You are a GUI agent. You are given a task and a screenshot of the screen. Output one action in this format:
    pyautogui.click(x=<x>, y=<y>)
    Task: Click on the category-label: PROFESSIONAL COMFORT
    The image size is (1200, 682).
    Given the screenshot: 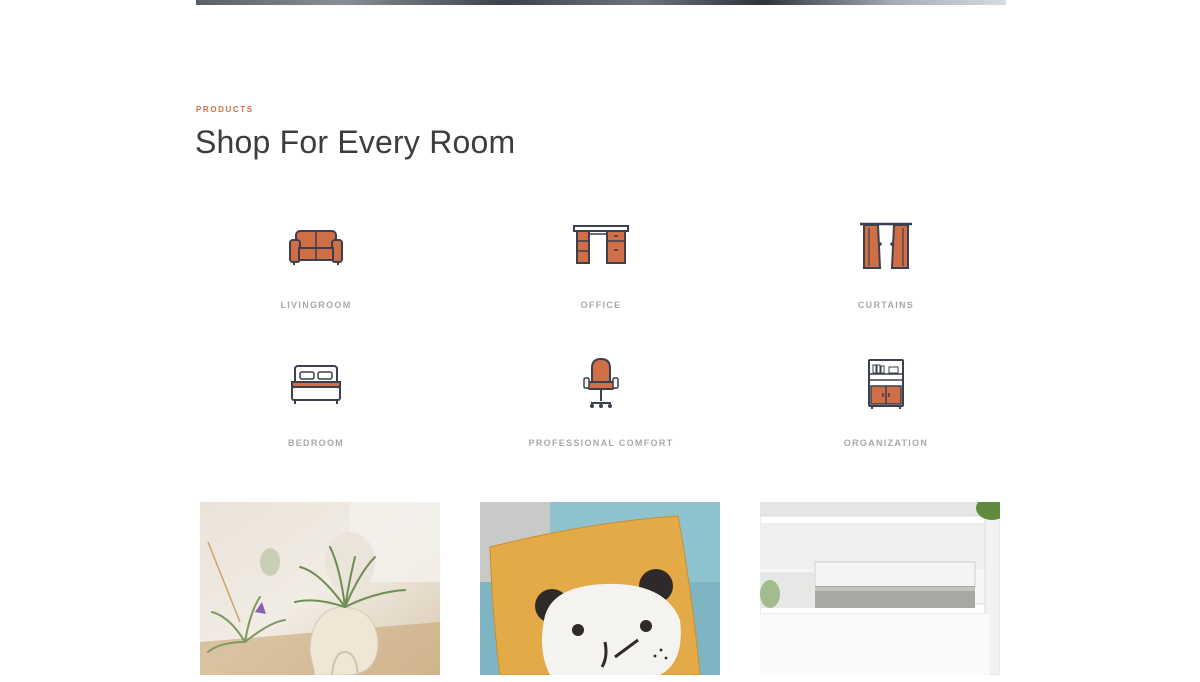 What is the action you would take?
    pyautogui.click(x=601, y=443)
    